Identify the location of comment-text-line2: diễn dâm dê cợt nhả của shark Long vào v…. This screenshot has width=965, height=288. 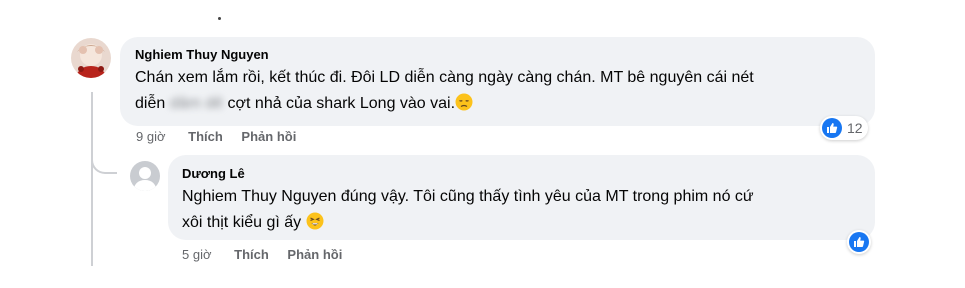
(304, 105).